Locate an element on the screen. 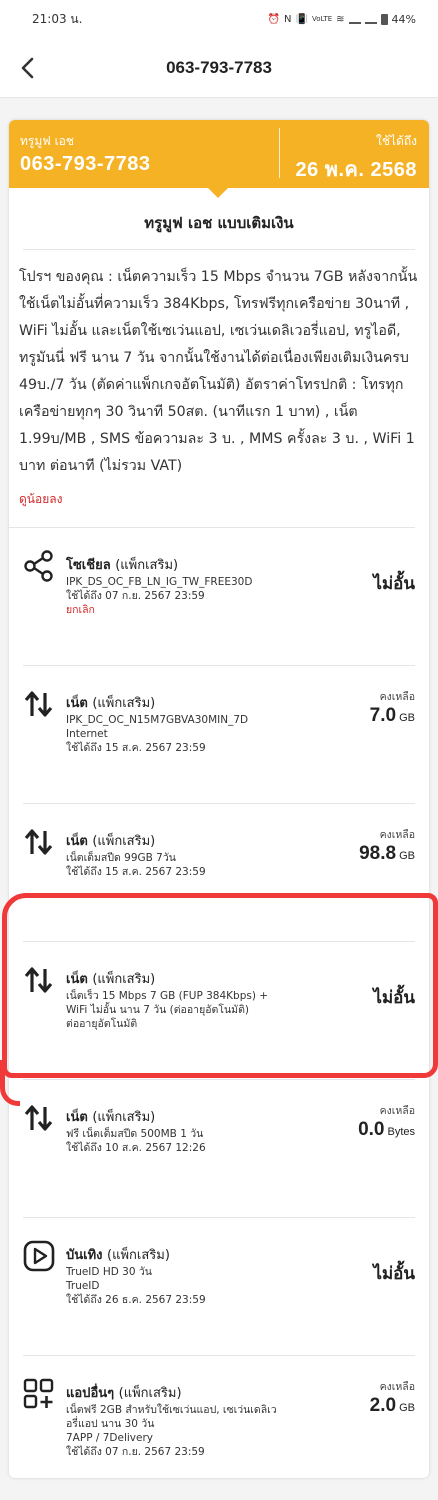 Image resolution: width=438 pixels, height=1500 pixels. valid-until: 26 พ.ค. 2568 is located at coordinates (356, 170).